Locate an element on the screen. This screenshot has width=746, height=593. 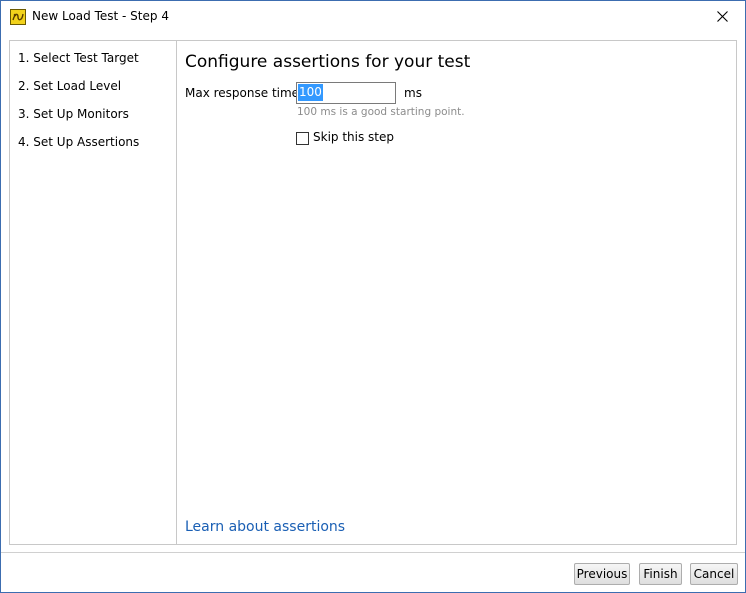
close-button is located at coordinates (722, 16).